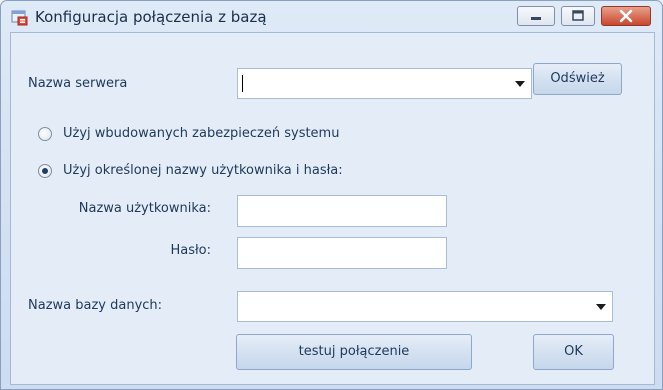 The height and width of the screenshot is (390, 663). Describe the element at coordinates (19, 18) in the screenshot. I see `database-config-icon` at that location.